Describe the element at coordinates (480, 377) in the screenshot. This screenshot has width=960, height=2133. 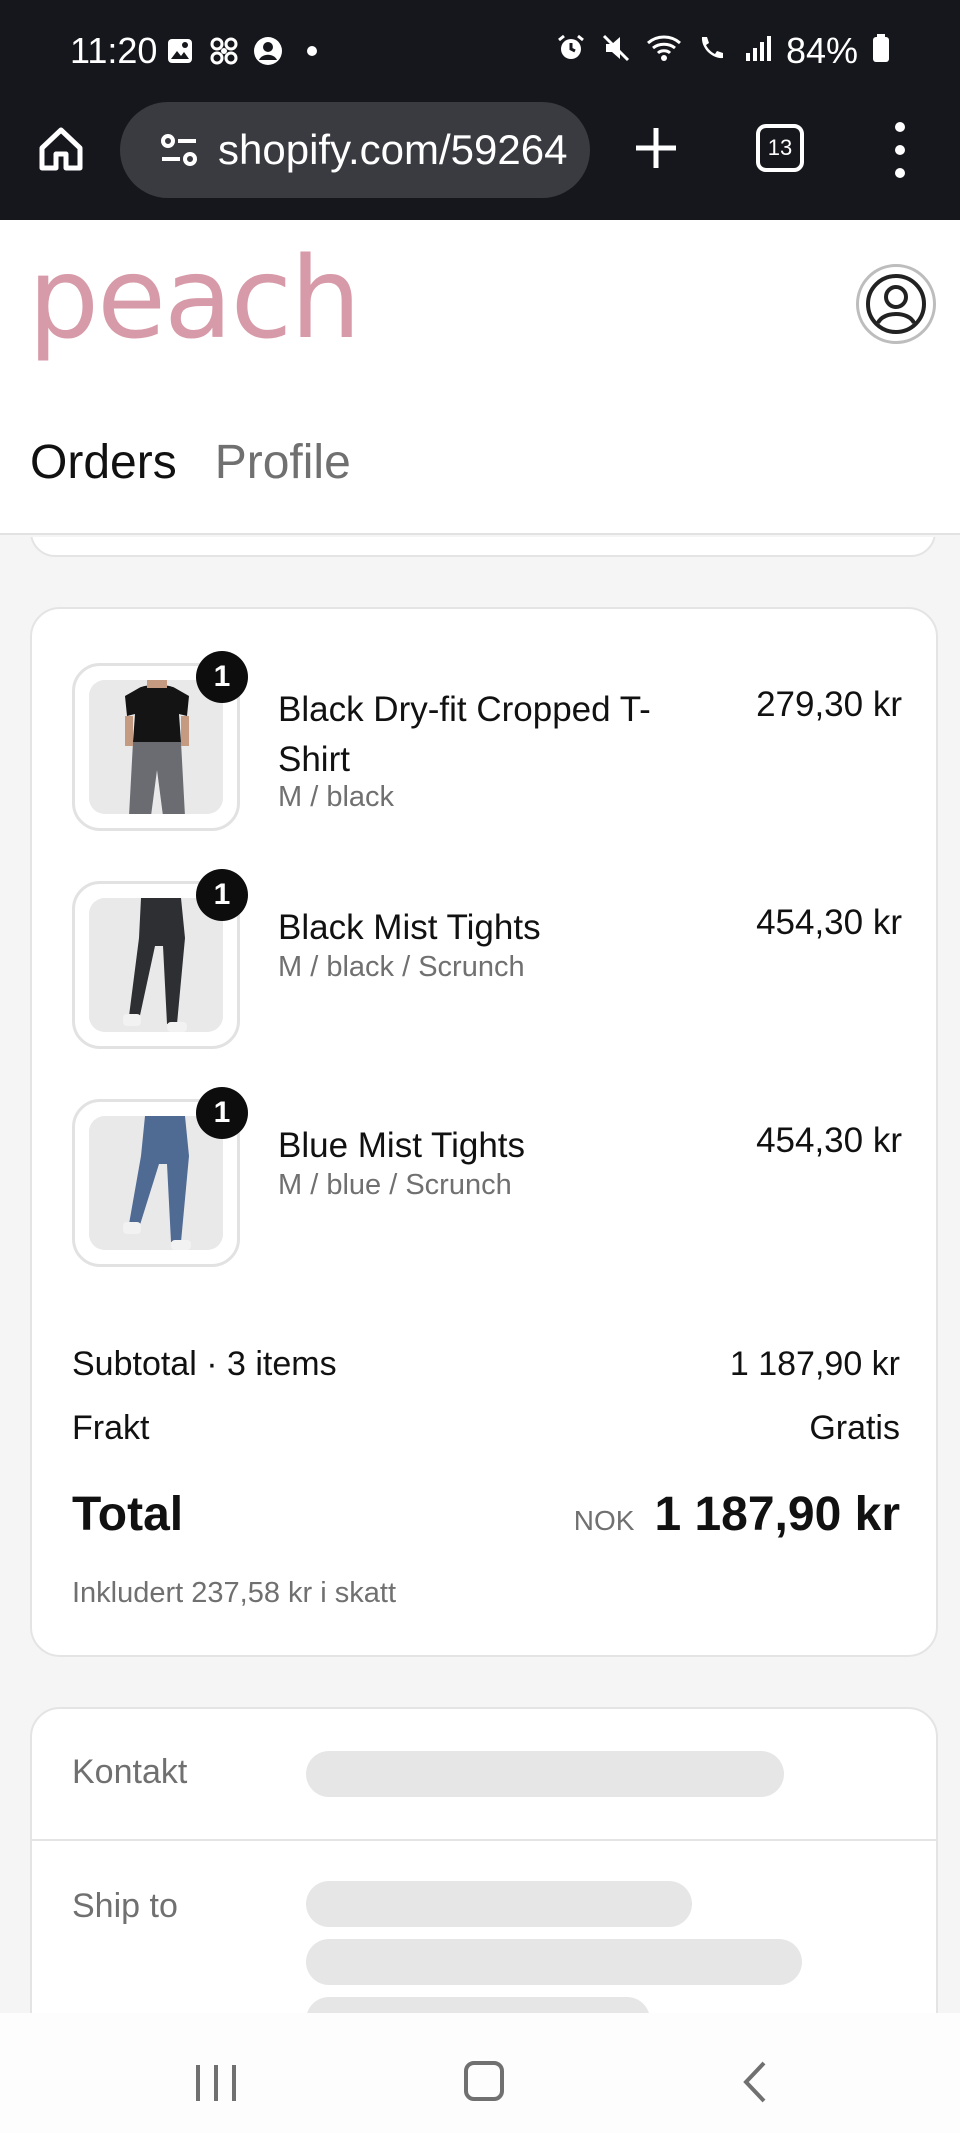
I see `site-header: peach Orders Profile` at that location.